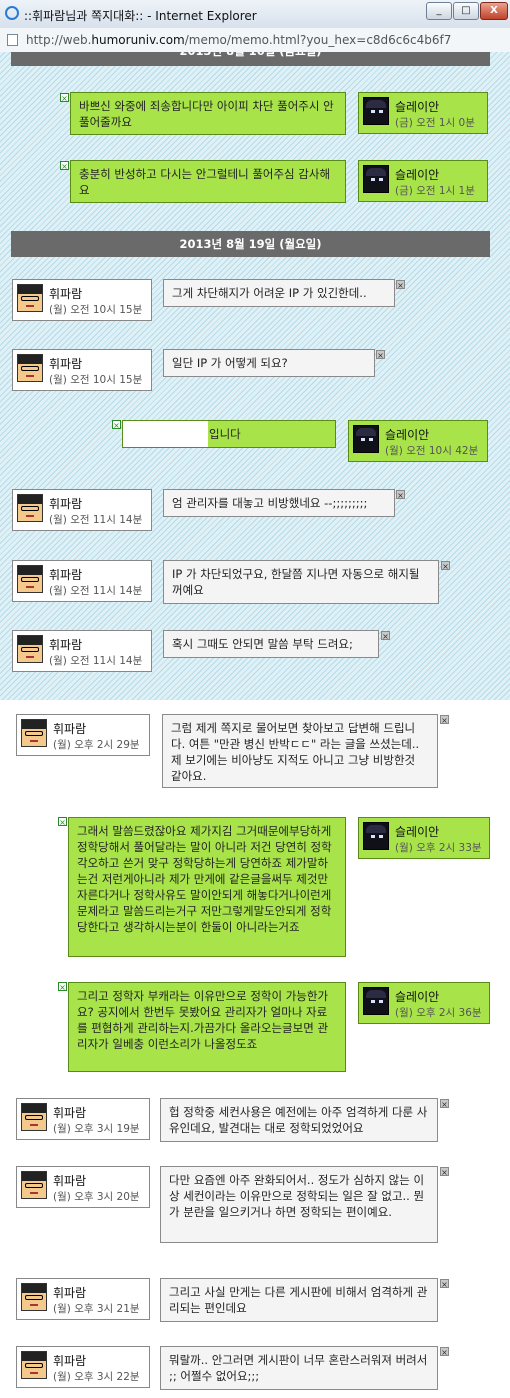 This screenshot has width=510, height=1398. What do you see at coordinates (96, 745) in the screenshot?
I see `timestamp: (월) 오후 2시 29분` at bounding box center [96, 745].